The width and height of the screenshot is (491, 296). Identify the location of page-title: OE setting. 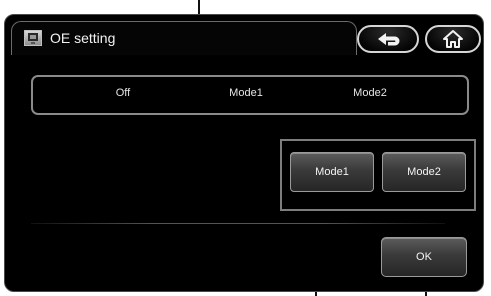
(83, 38).